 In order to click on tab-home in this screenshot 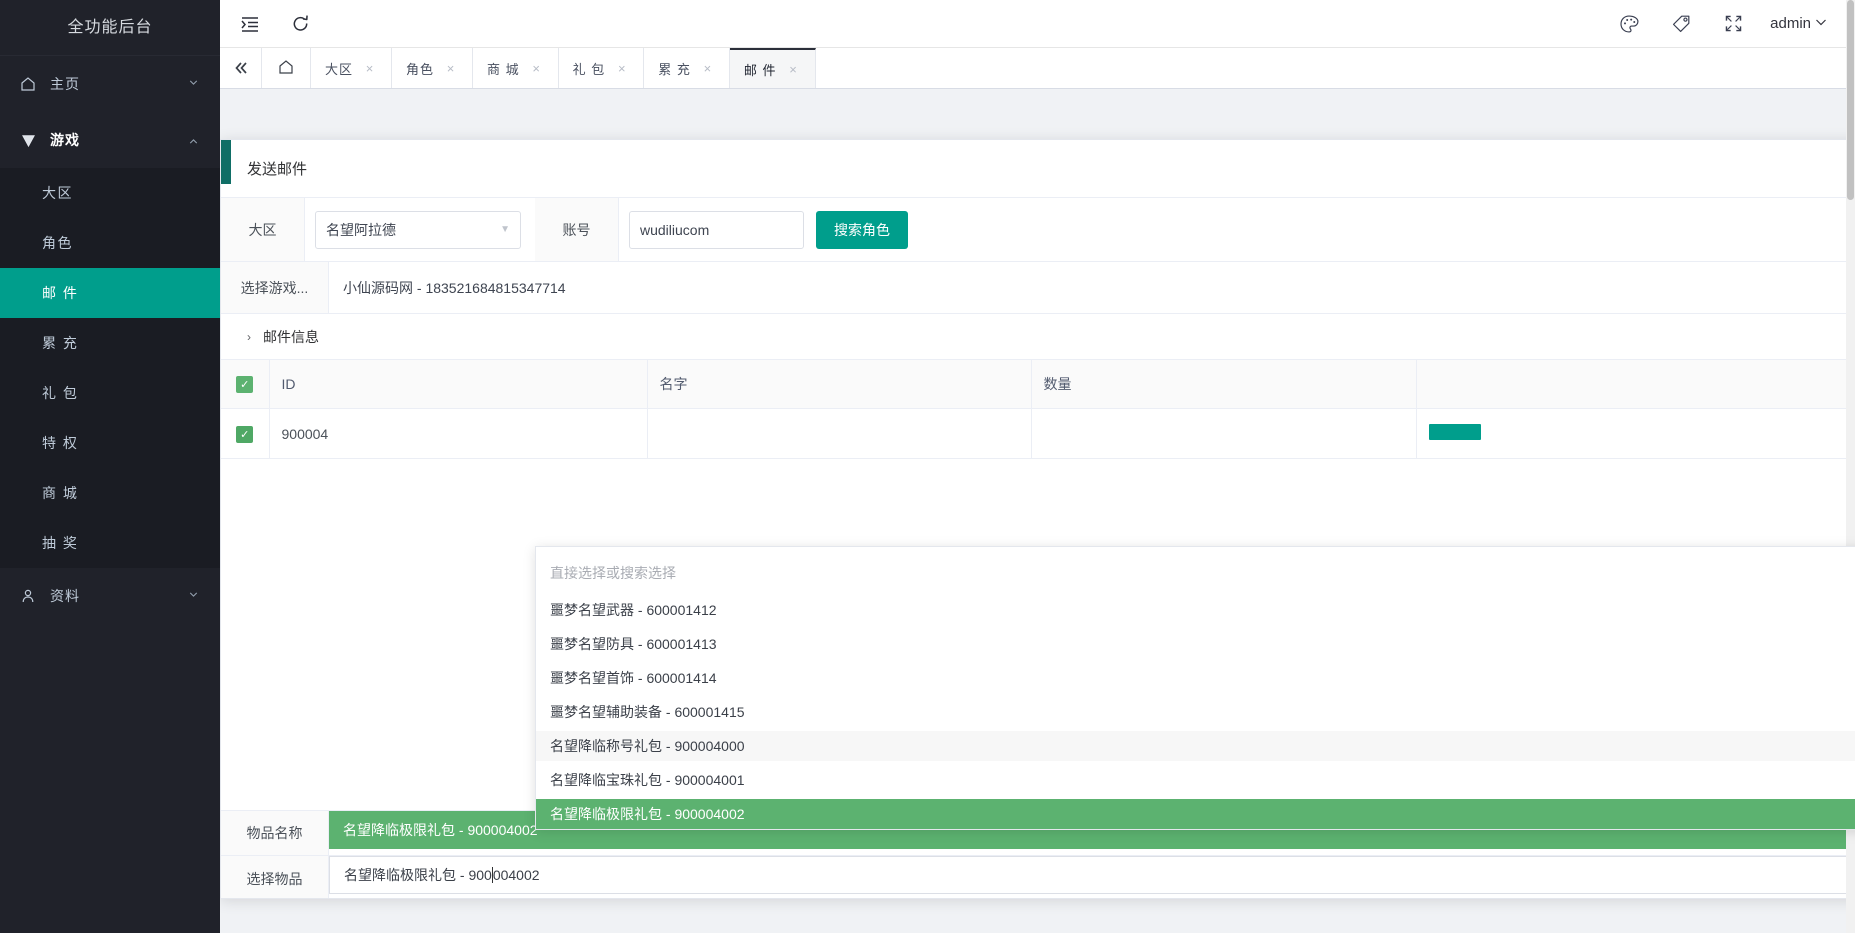, I will do `click(286, 68)`.